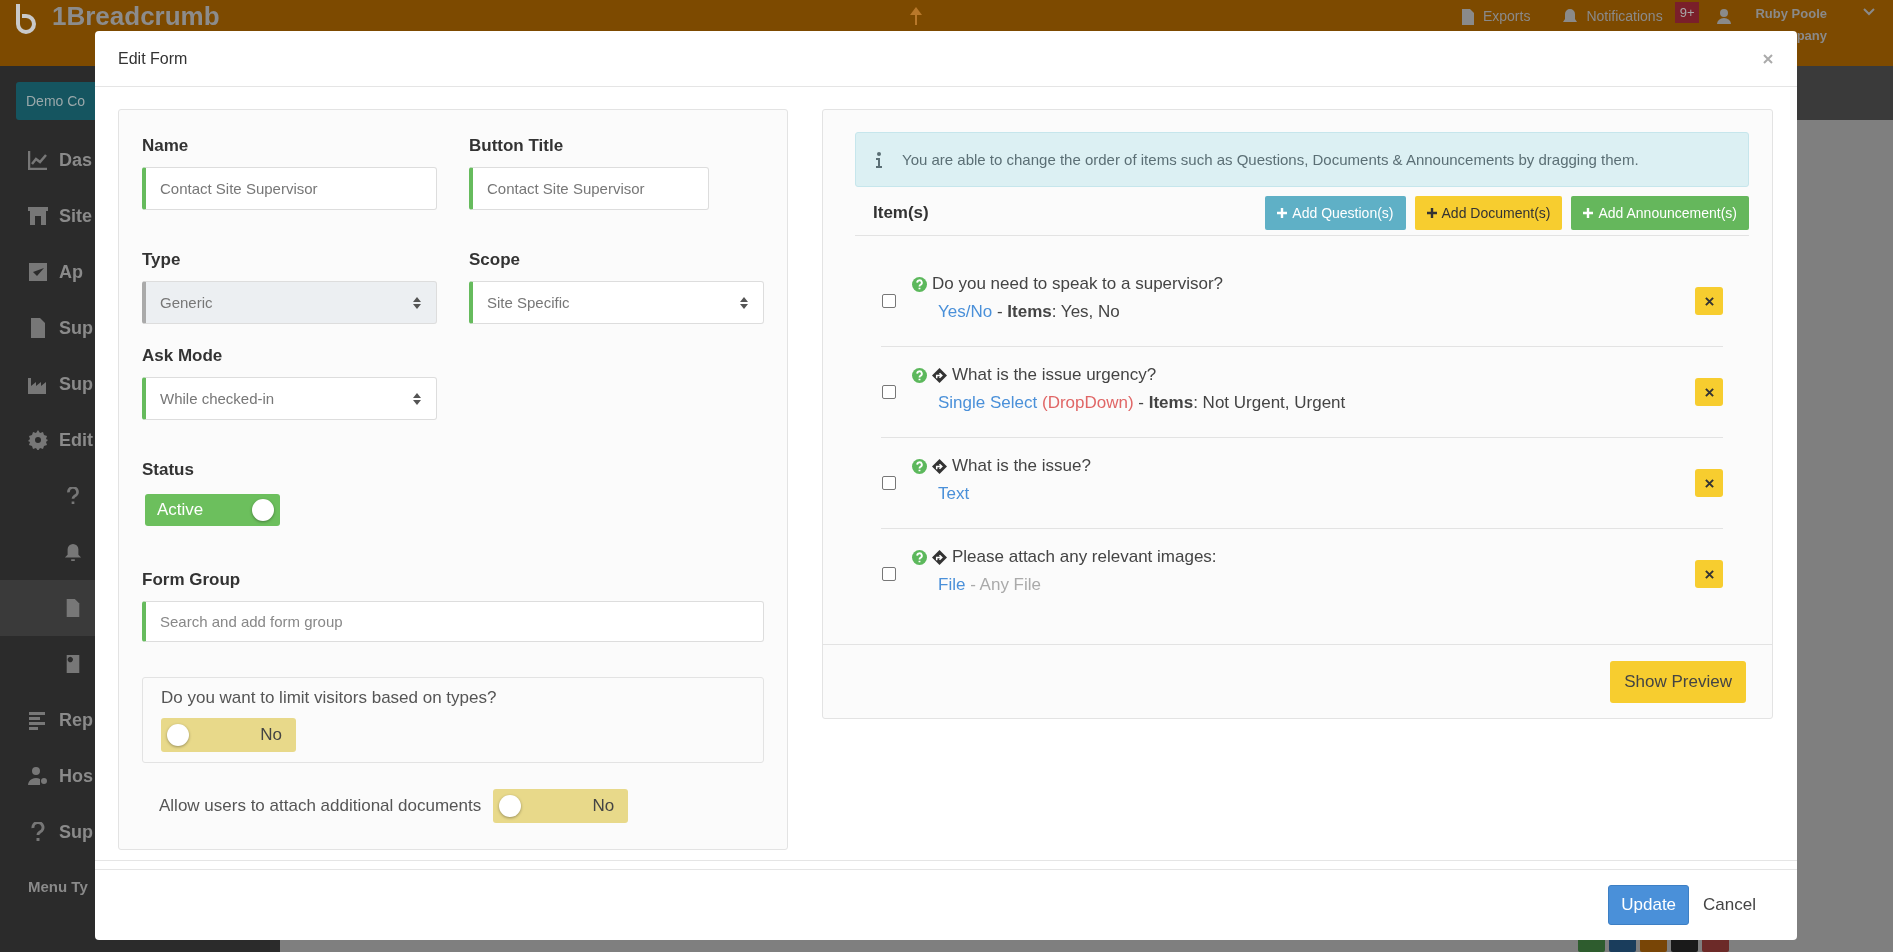 Image resolution: width=1893 pixels, height=952 pixels. I want to click on items-heading: Item(s), so click(901, 213).